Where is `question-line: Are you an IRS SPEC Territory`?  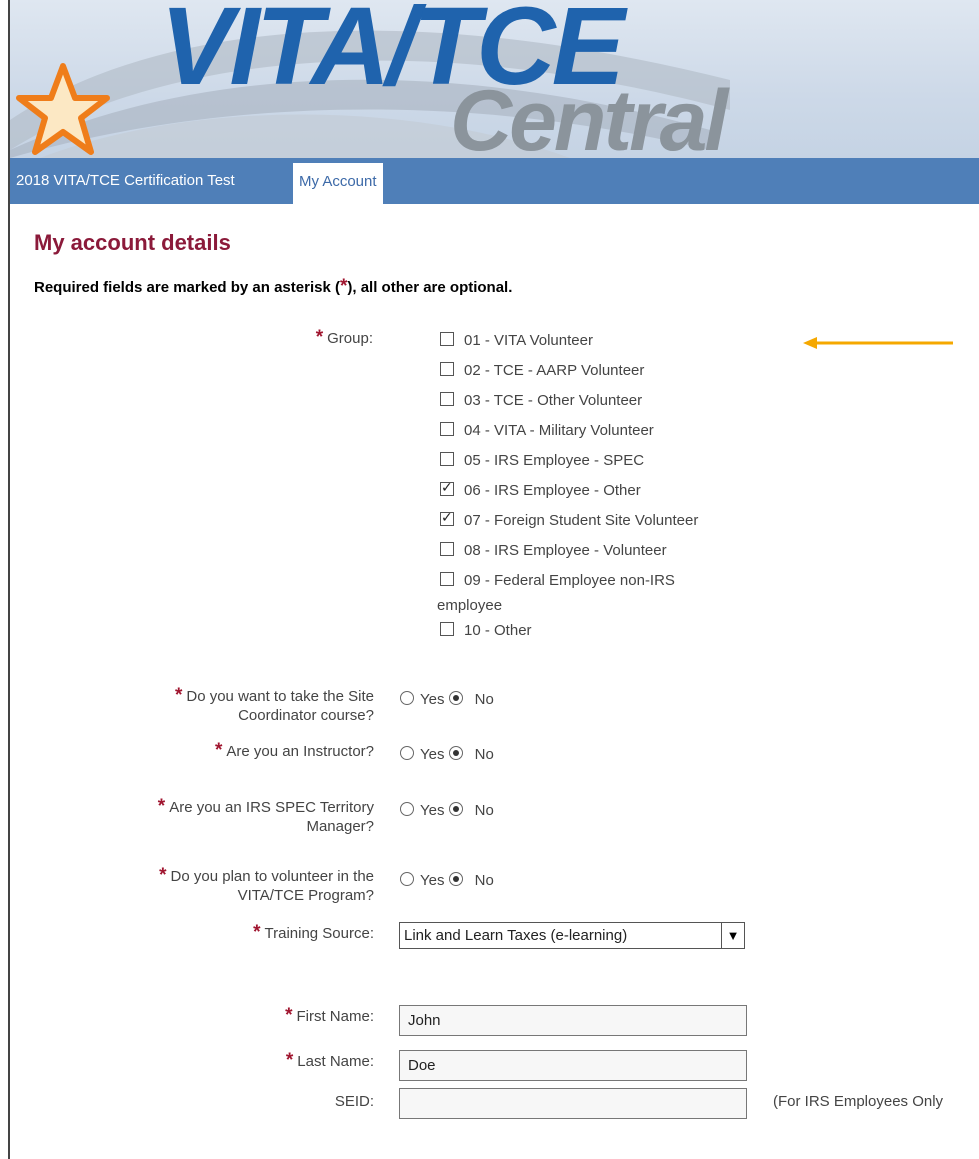
question-line: Are you an IRS SPEC Territory is located at coordinates (271, 807).